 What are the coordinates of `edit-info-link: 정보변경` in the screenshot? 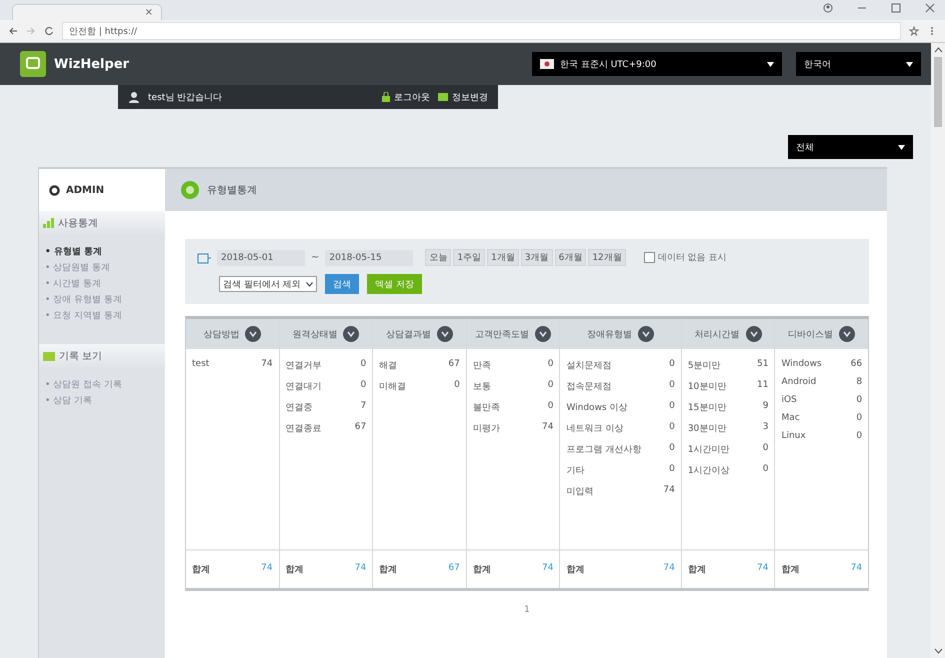 It's located at (463, 97).